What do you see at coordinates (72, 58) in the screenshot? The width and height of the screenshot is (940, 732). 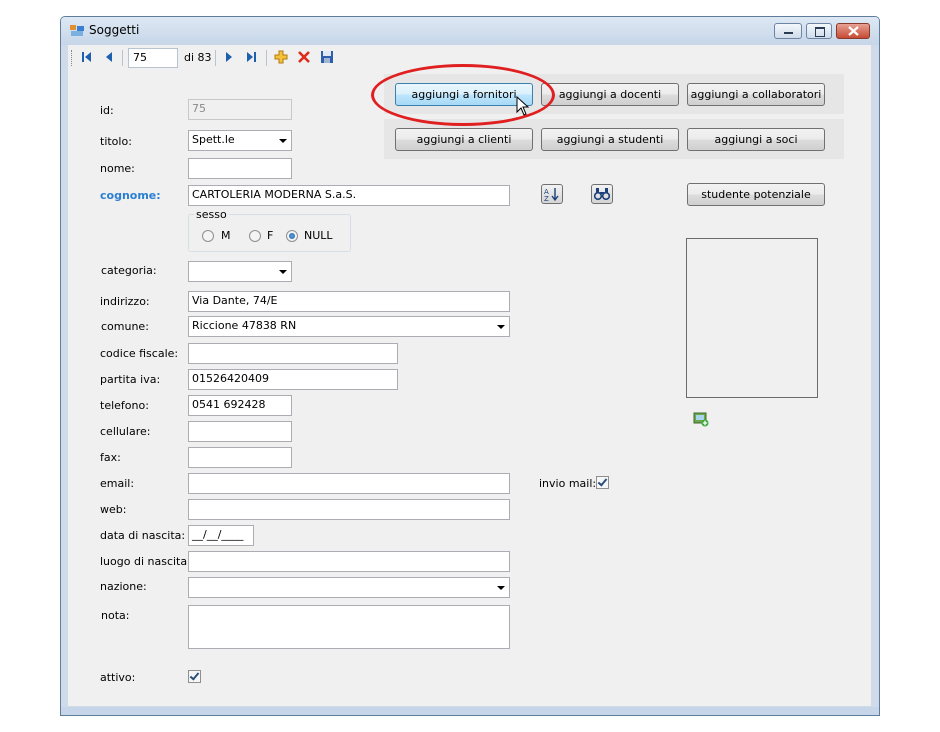 I see `toolbar-grip` at bounding box center [72, 58].